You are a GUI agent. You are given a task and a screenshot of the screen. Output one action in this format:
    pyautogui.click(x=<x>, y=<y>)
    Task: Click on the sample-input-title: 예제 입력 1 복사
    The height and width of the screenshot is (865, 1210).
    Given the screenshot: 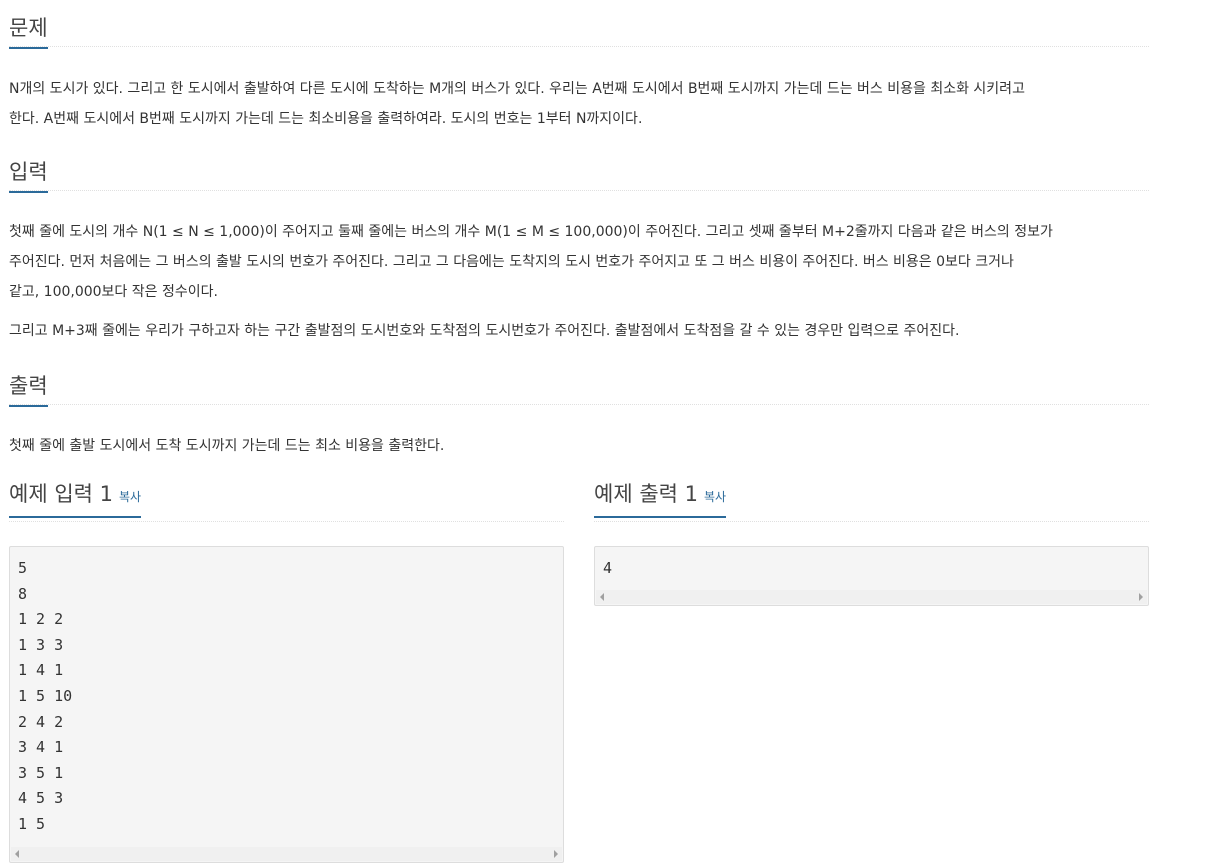 What is the action you would take?
    pyautogui.click(x=75, y=499)
    